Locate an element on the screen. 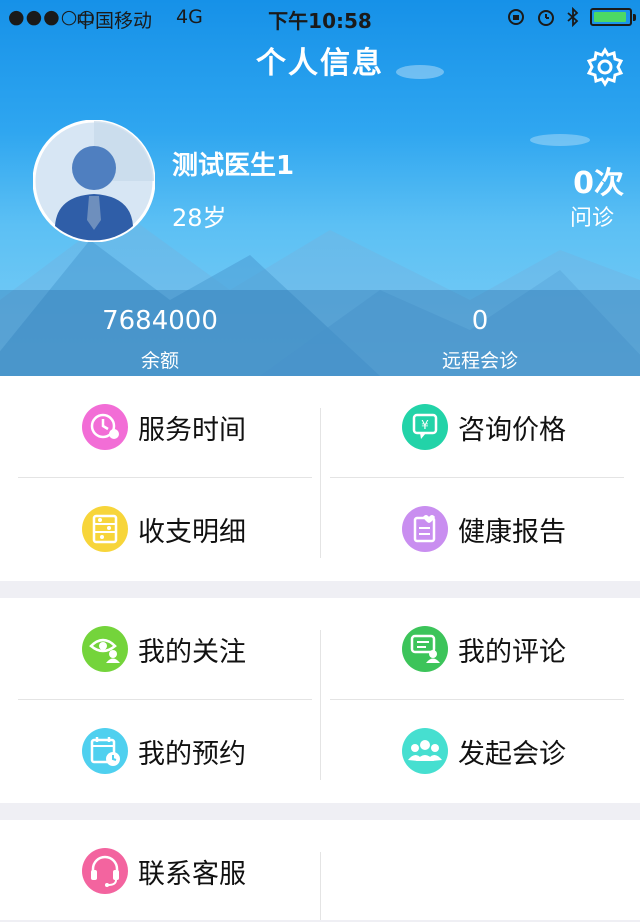 This screenshot has width=640, height=922. abacus-icon is located at coordinates (105, 529).